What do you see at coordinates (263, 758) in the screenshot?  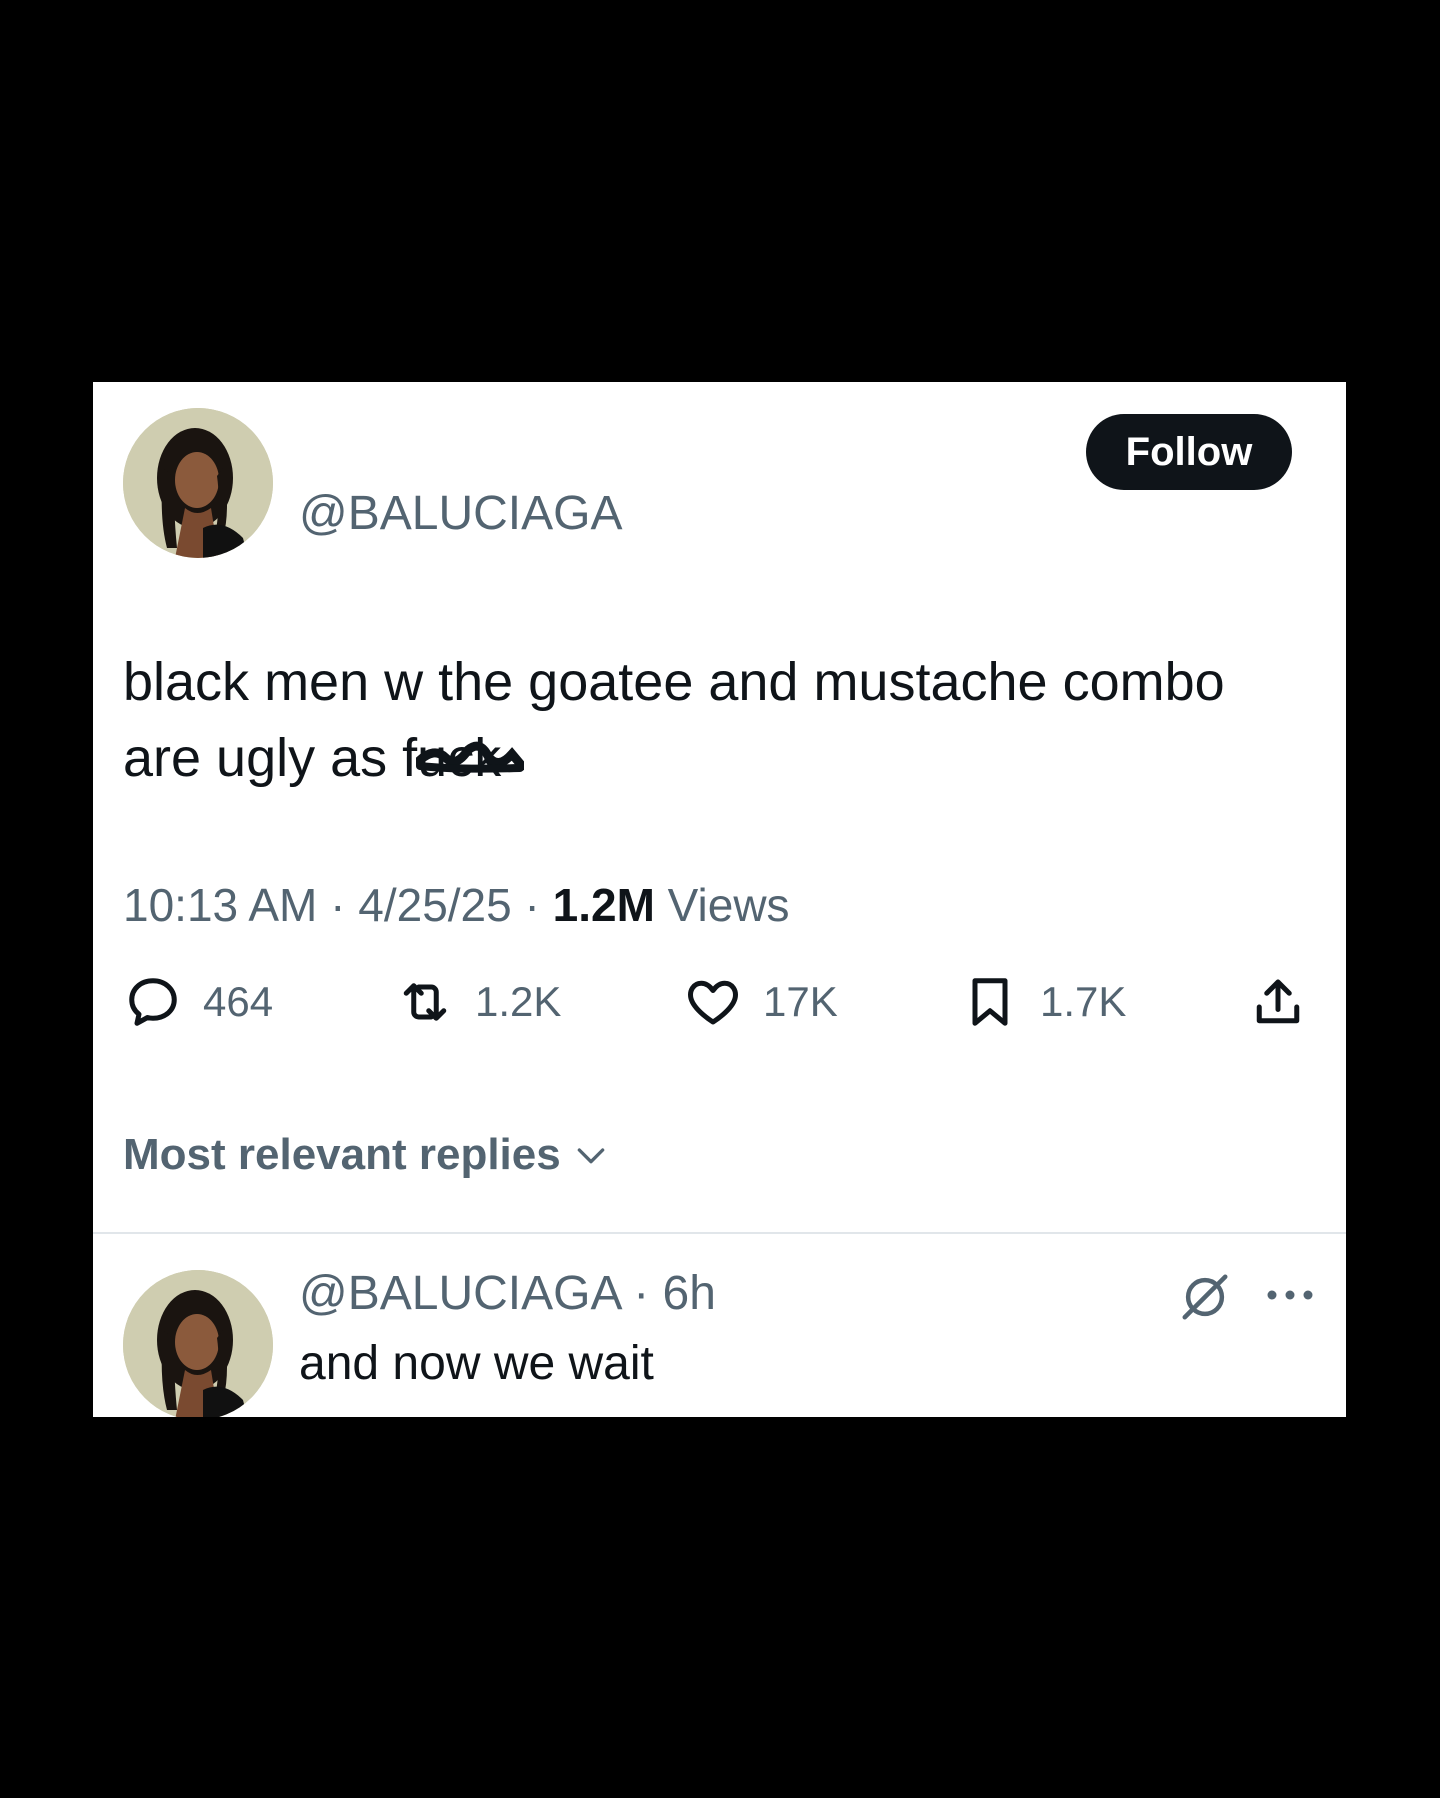 I see `tweet-text-line-2-start: are ugly as` at bounding box center [263, 758].